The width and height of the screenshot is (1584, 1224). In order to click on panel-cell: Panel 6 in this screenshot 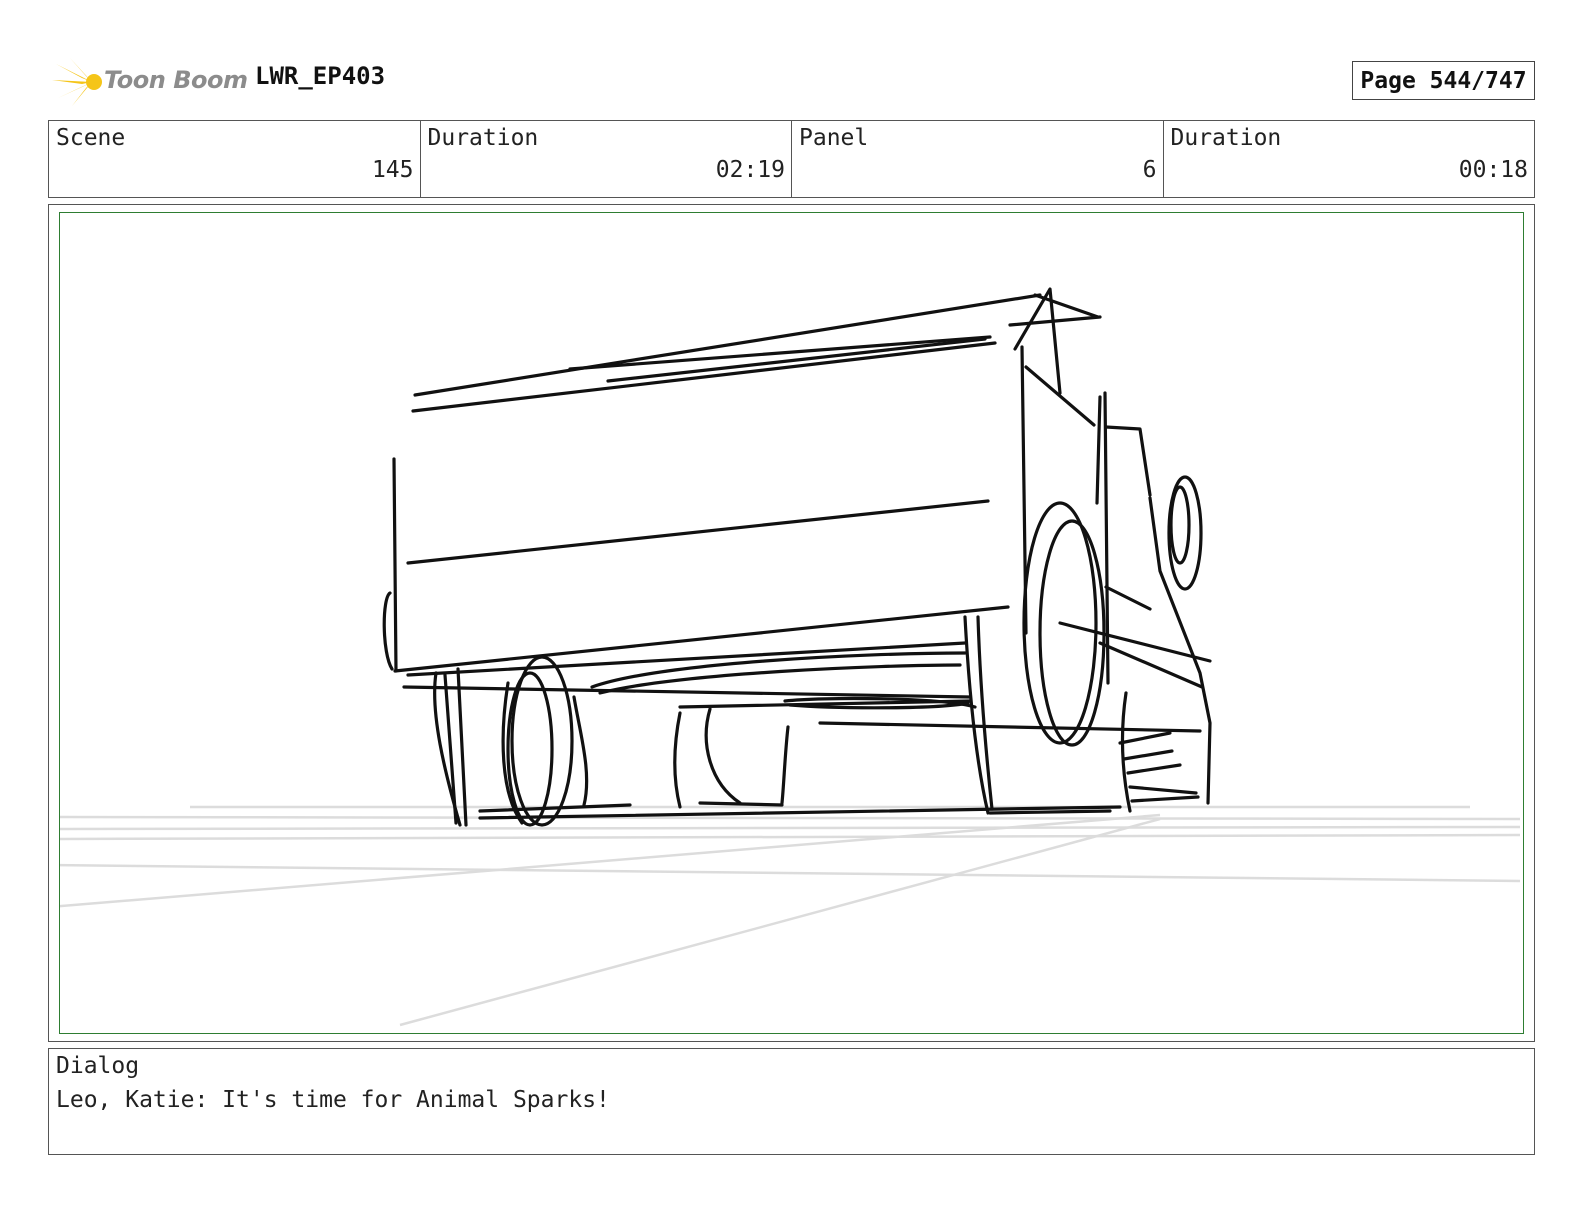, I will do `click(978, 159)`.